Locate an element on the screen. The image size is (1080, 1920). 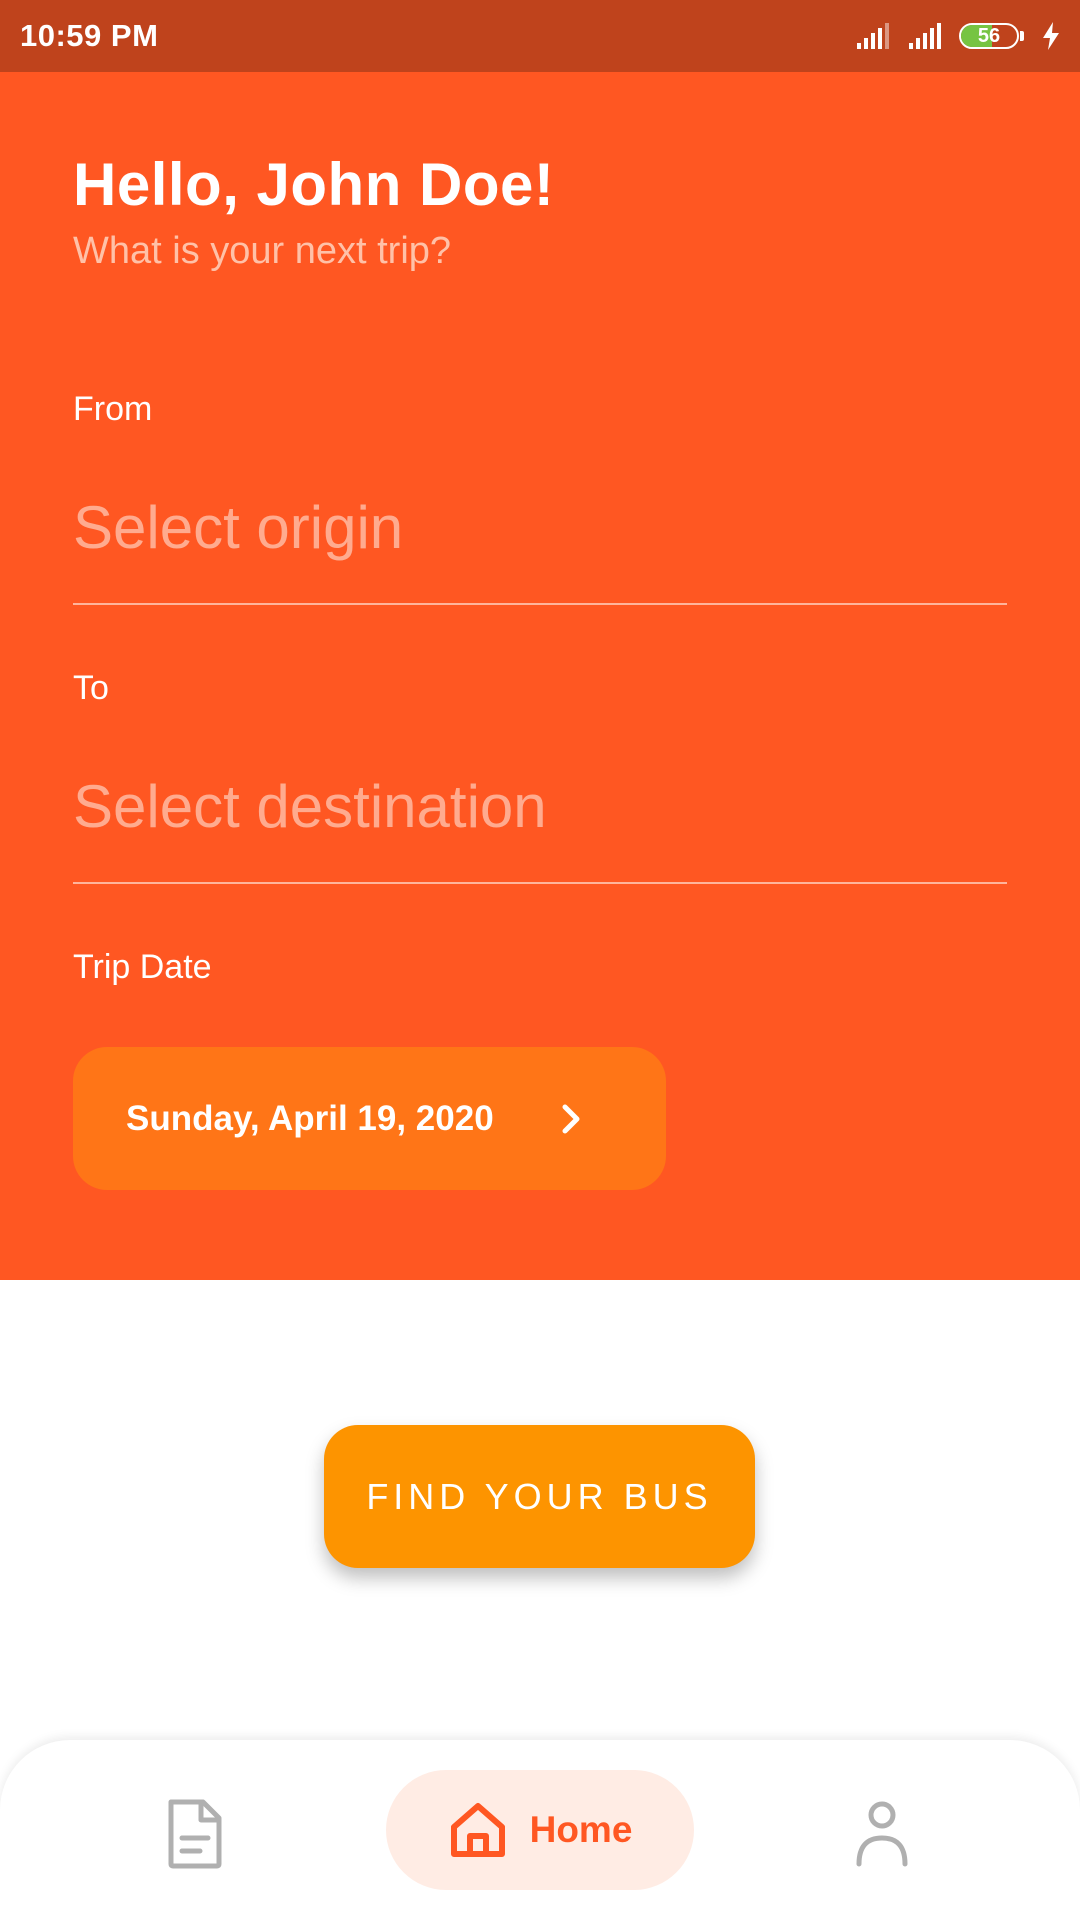
from-label: From is located at coordinates (113, 409).